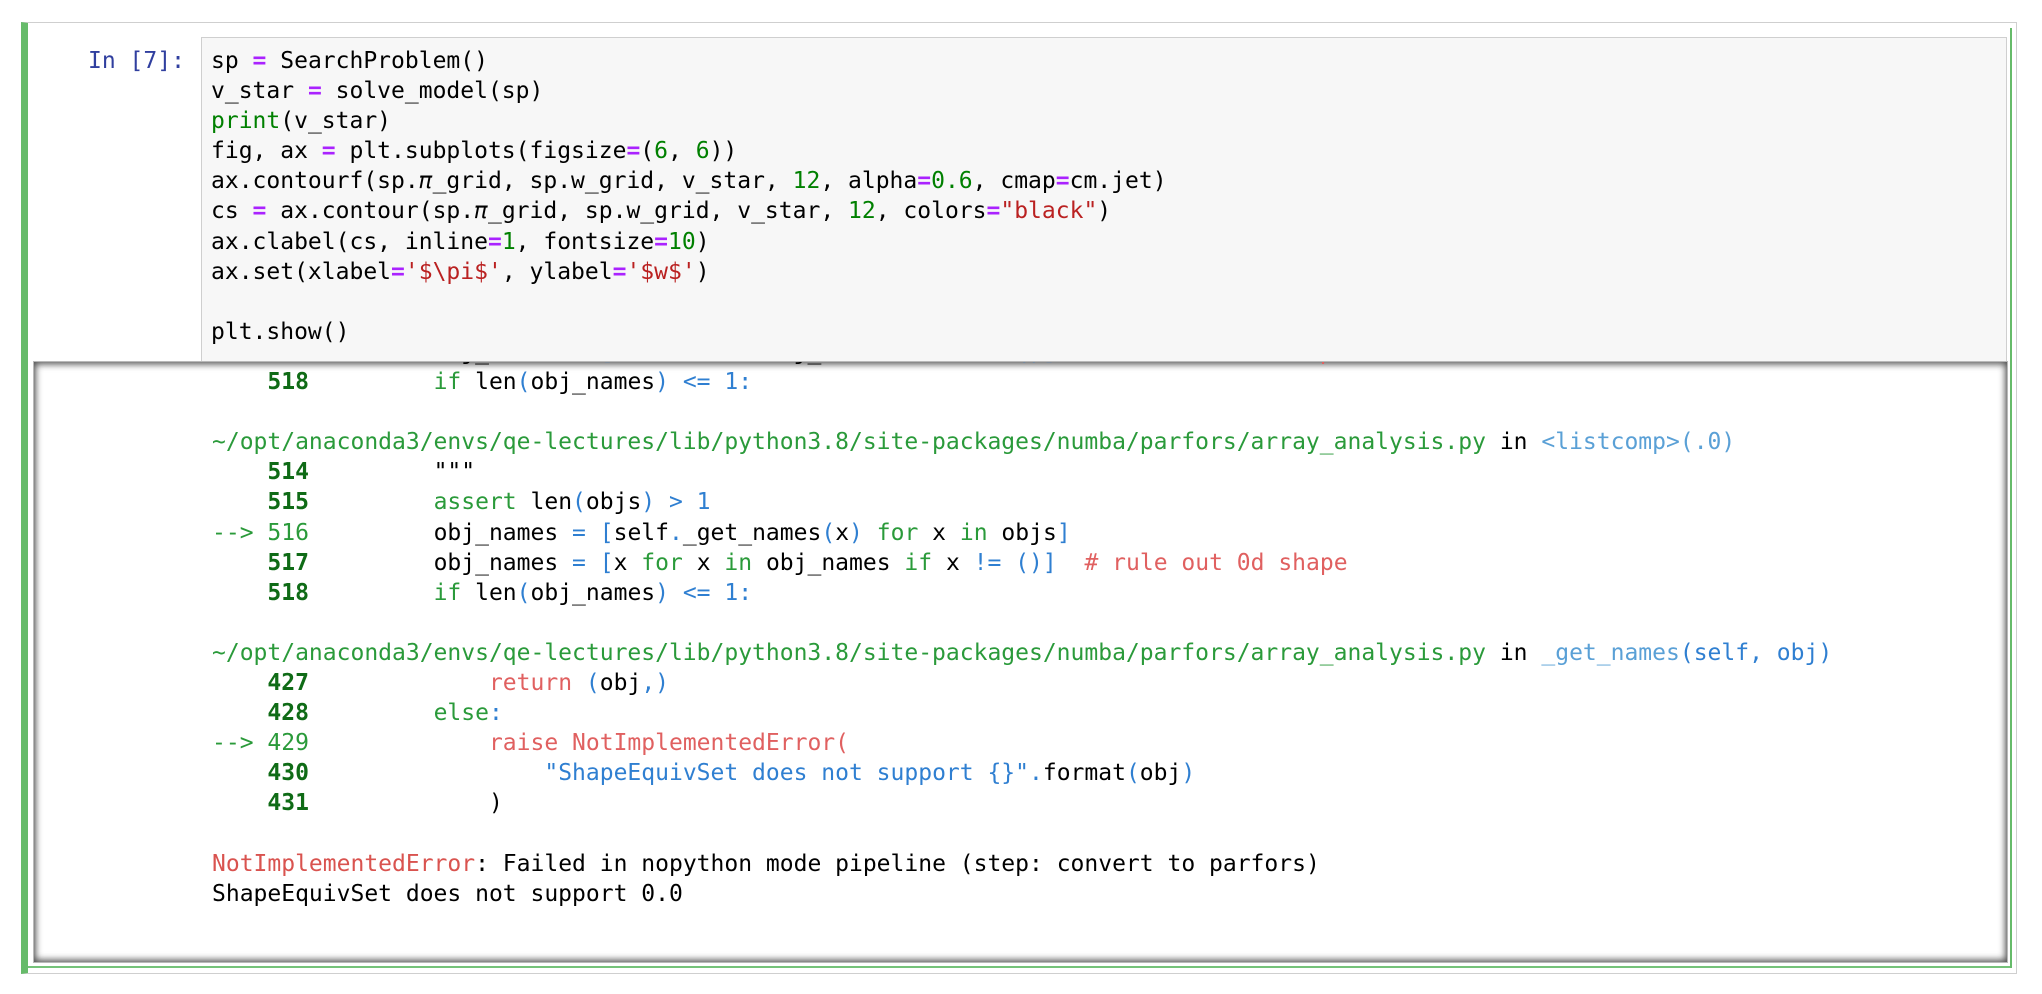 This screenshot has height=994, width=2042. What do you see at coordinates (377, 91) in the screenshot?
I see `code-line: v_star = solve_model(sp)` at bounding box center [377, 91].